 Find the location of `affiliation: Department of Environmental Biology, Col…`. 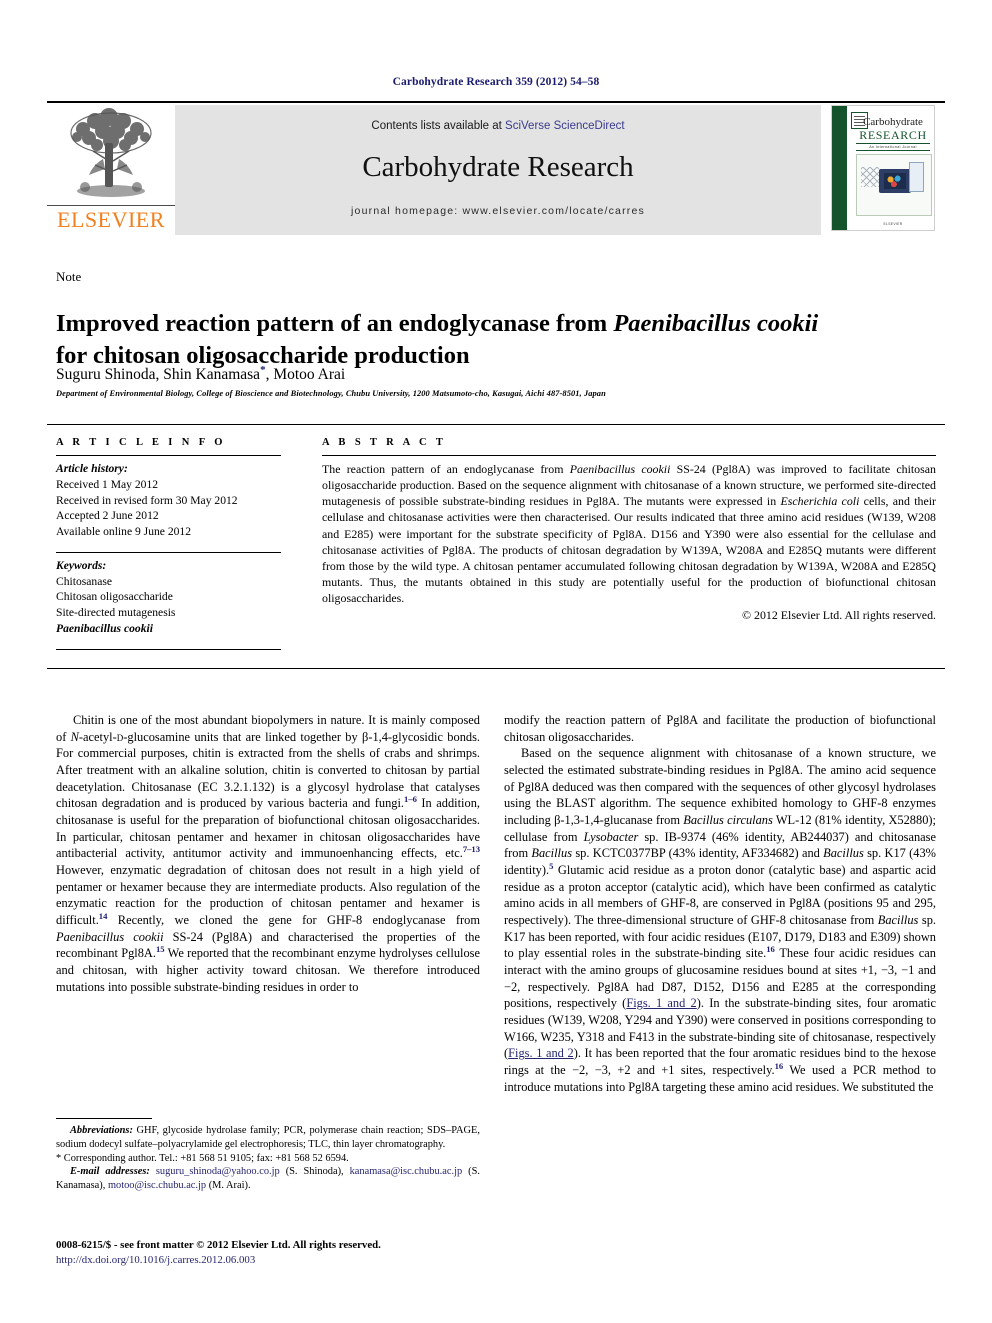

affiliation: Department of Environmental Biology, Col… is located at coordinates (331, 393).